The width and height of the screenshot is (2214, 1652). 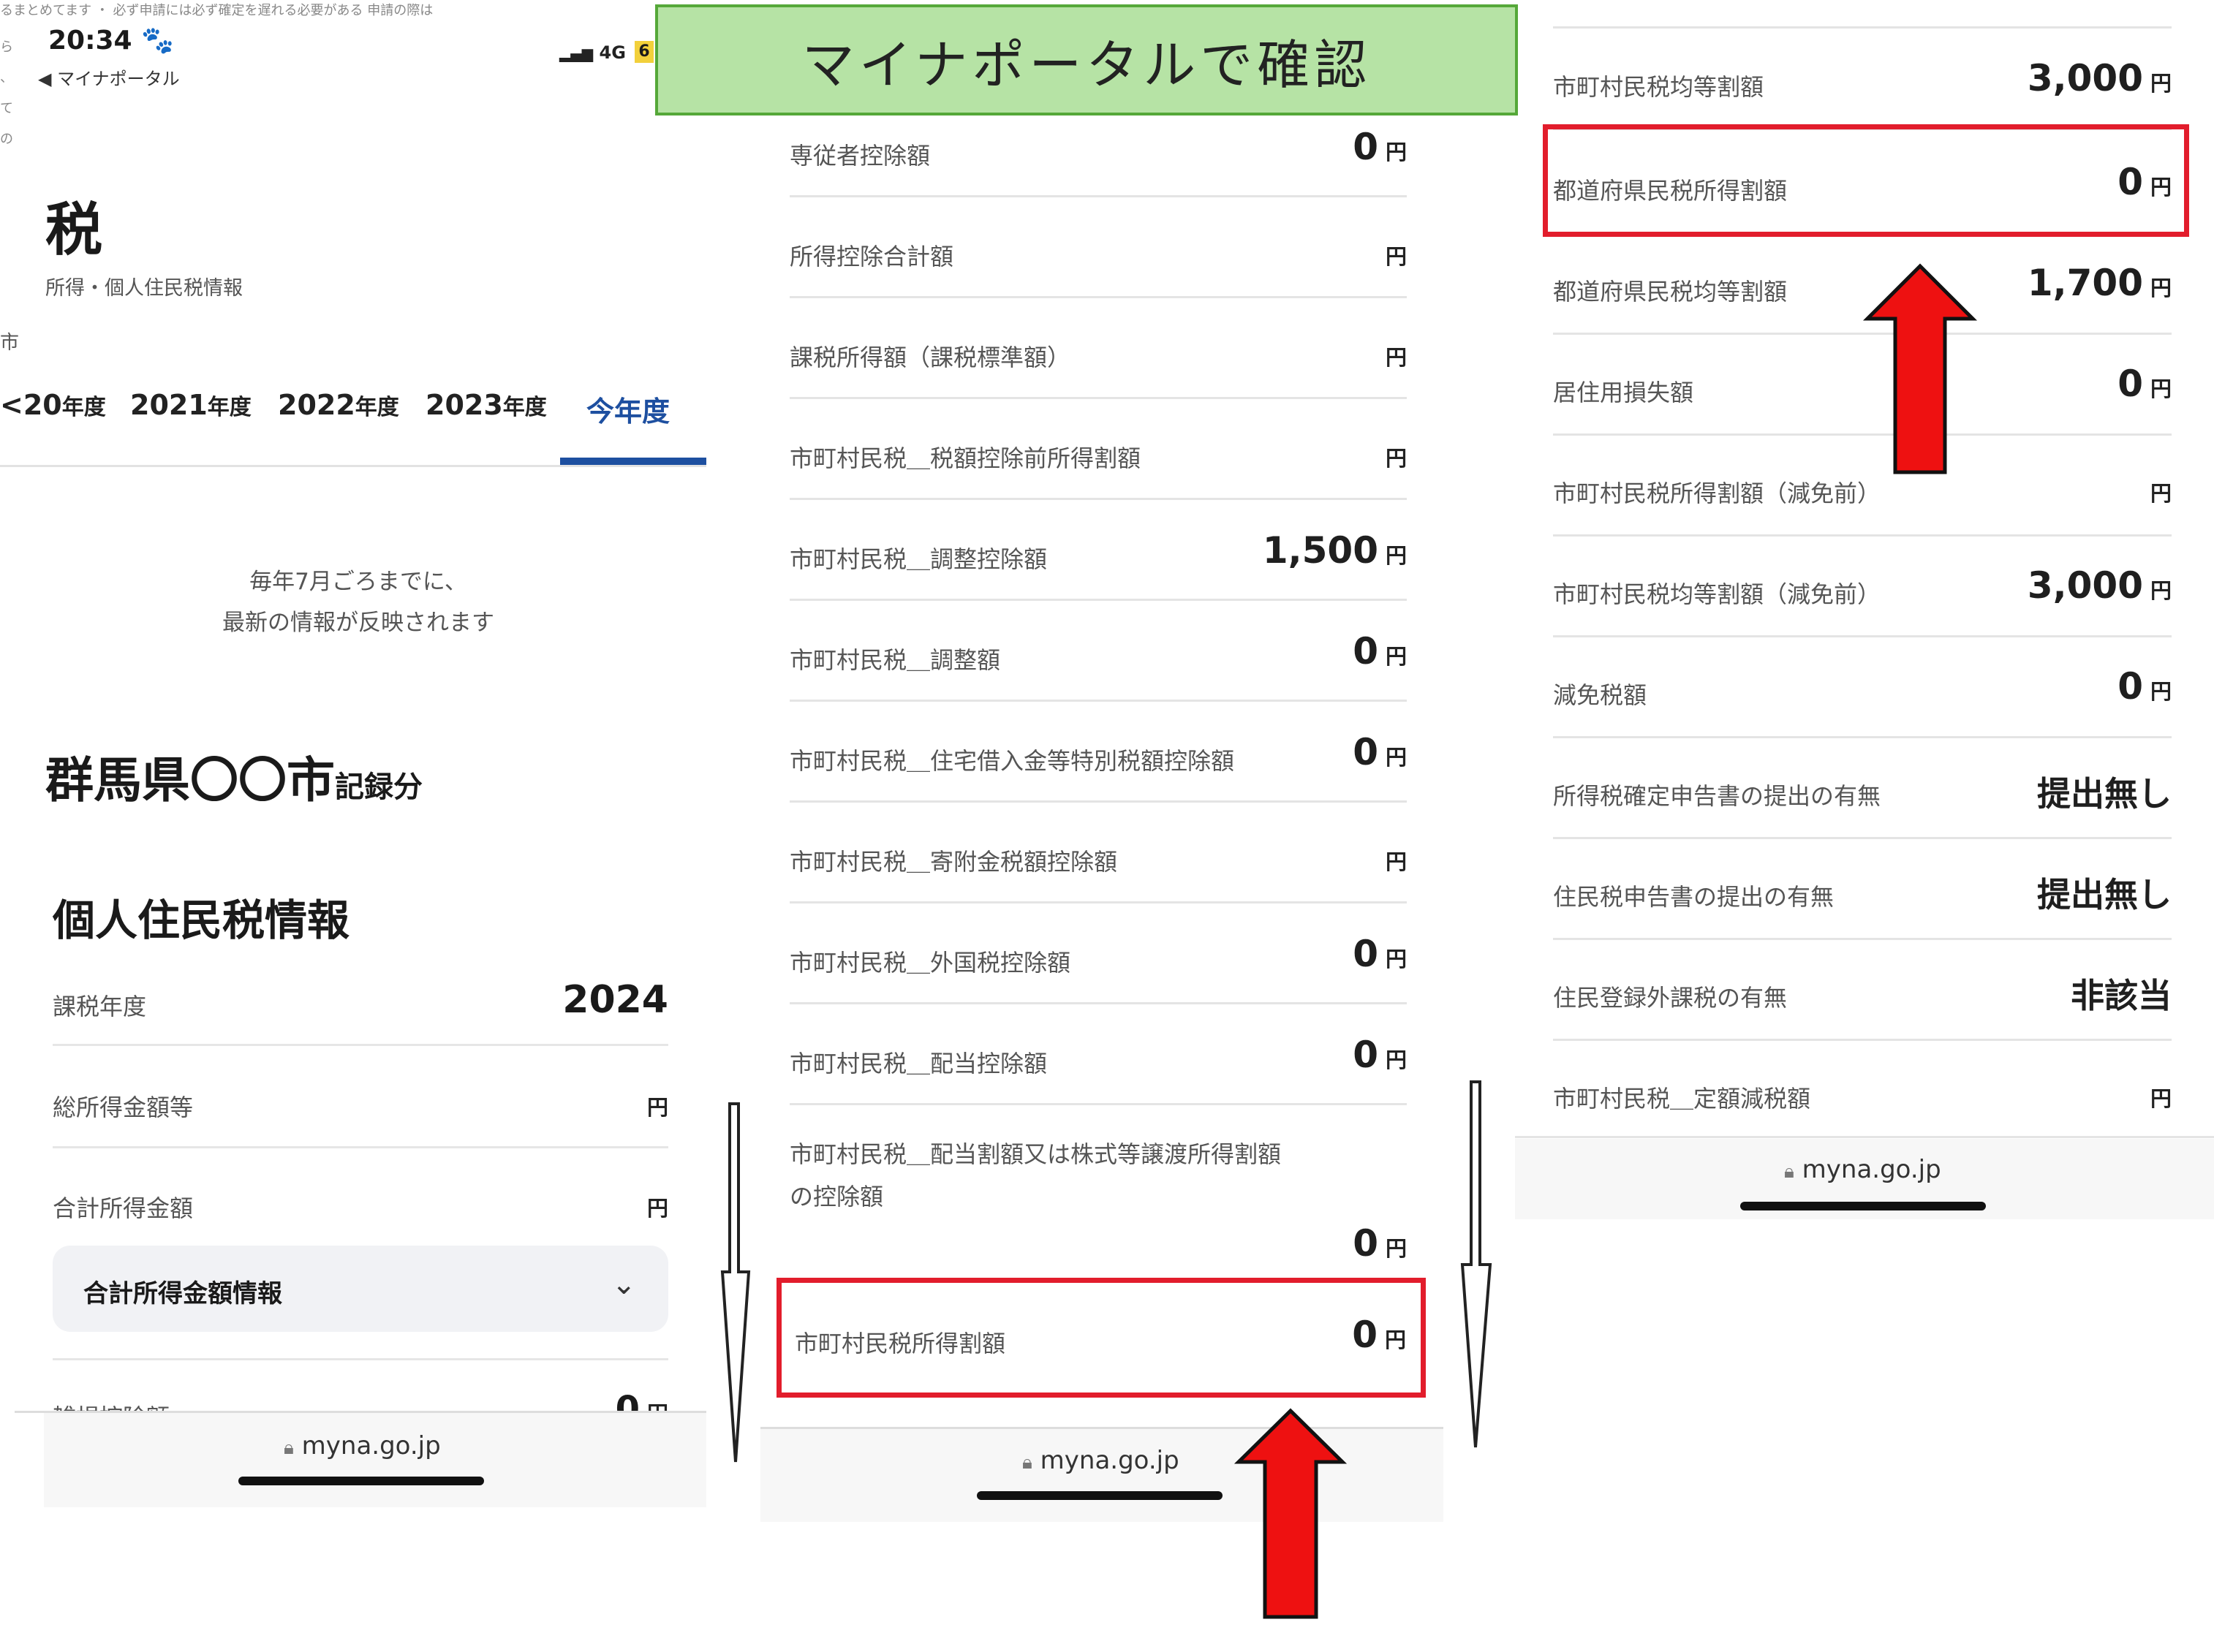 What do you see at coordinates (1862, 284) in the screenshot?
I see `row-prefectural-per-capita: 都道府県民税均等割額 1,700 円` at bounding box center [1862, 284].